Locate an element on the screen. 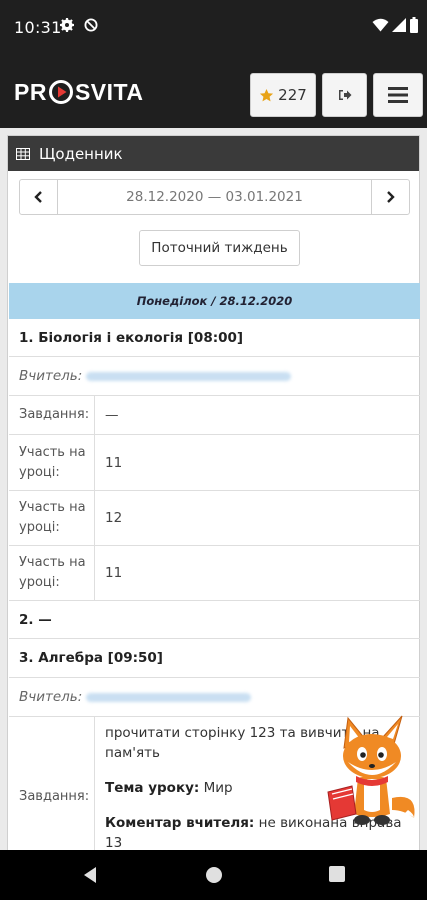 The height and width of the screenshot is (900, 427). menu-button is located at coordinates (398, 95).